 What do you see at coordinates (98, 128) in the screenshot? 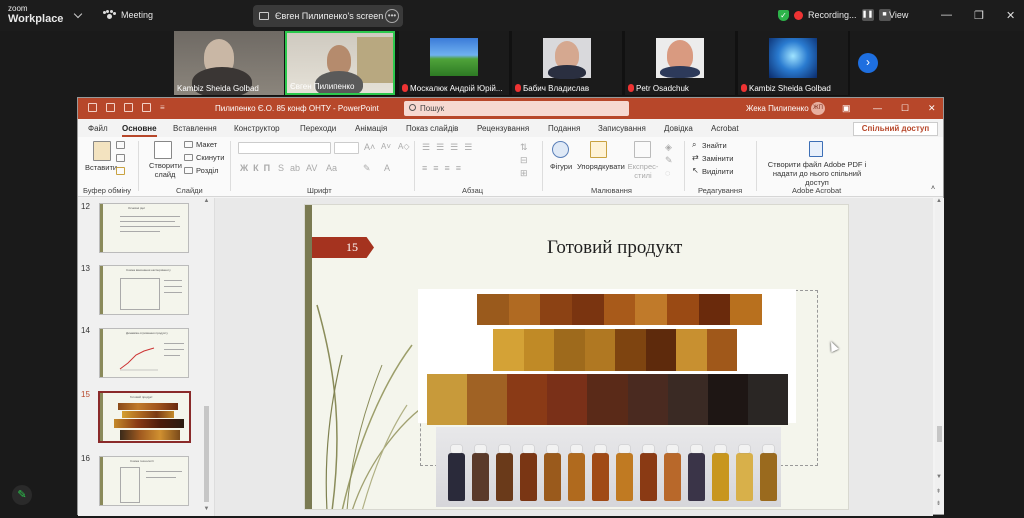
I see `tab-file: Файл` at bounding box center [98, 128].